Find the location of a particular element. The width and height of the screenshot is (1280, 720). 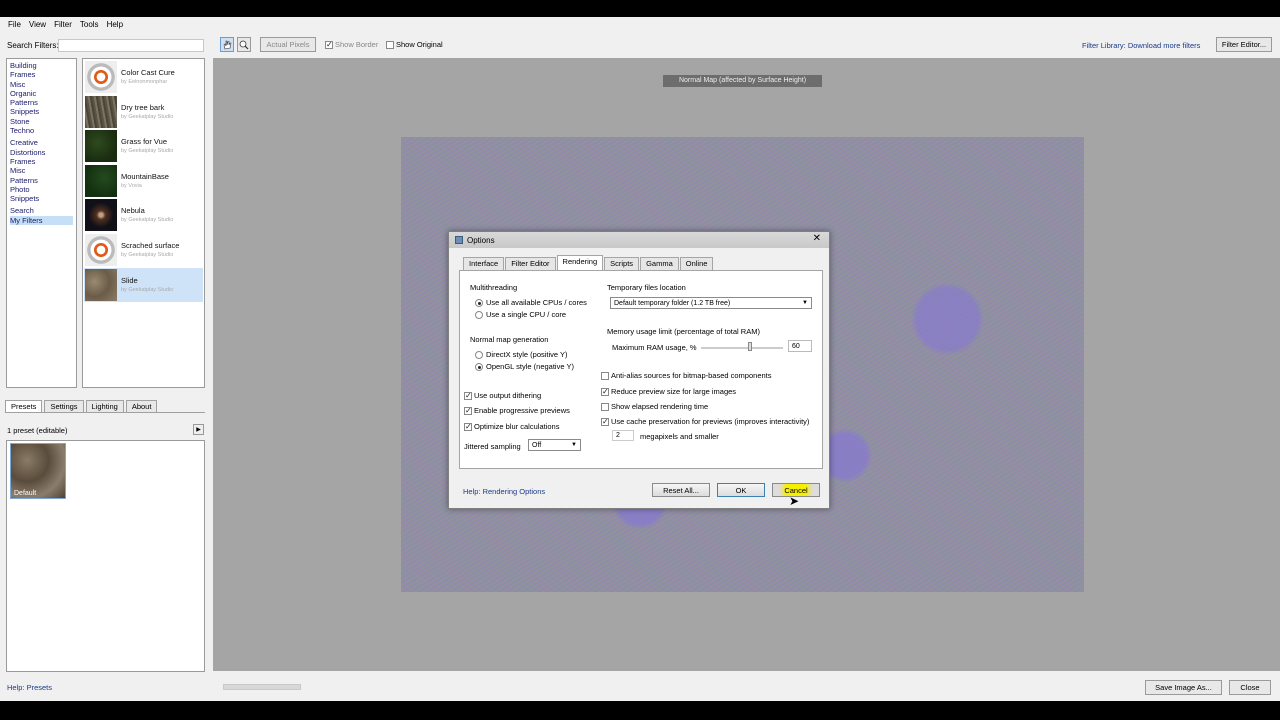

close-icon: ✕ is located at coordinates (817, 238).